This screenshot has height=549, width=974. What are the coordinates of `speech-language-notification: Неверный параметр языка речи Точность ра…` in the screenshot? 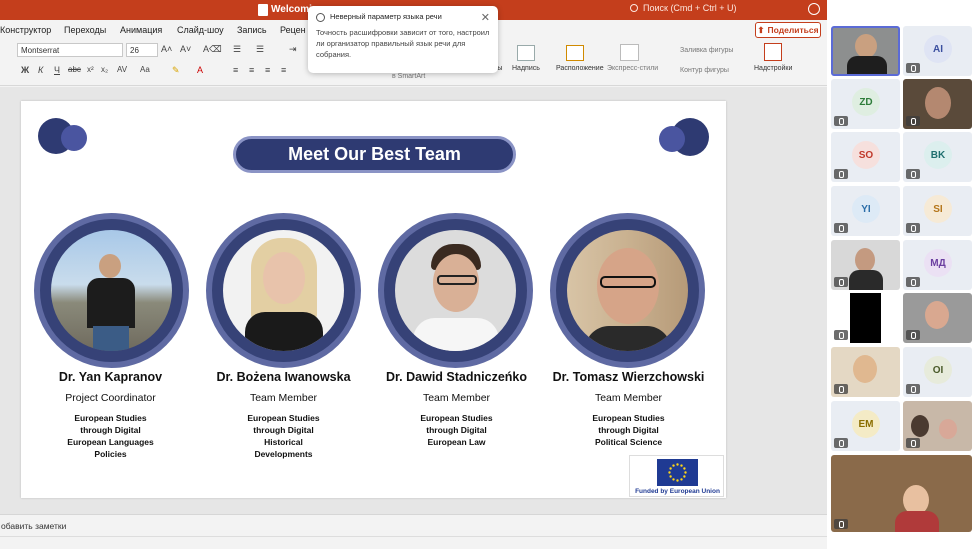 It's located at (403, 39).